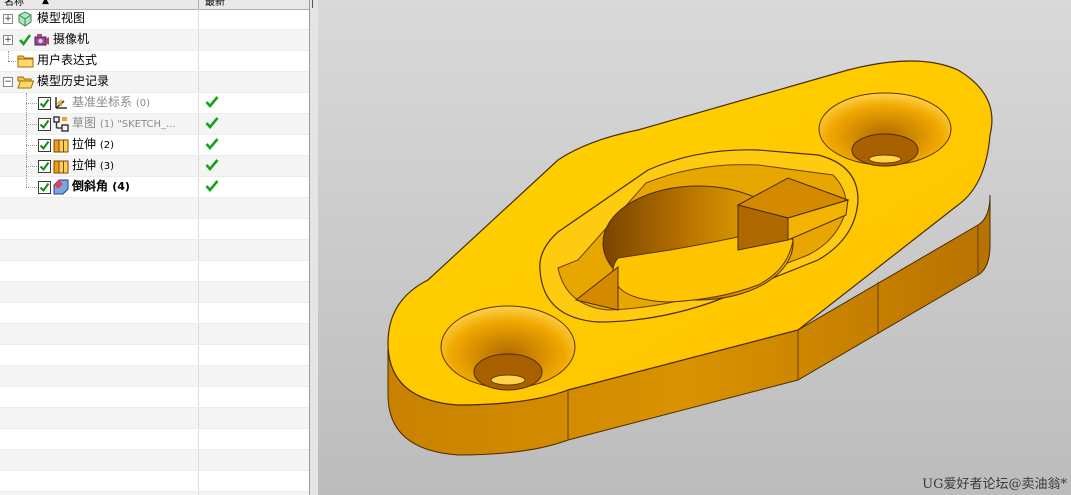 This screenshot has height=495, width=1071. Describe the element at coordinates (26, 84) in the screenshot. I see `open-folder-icon` at that location.